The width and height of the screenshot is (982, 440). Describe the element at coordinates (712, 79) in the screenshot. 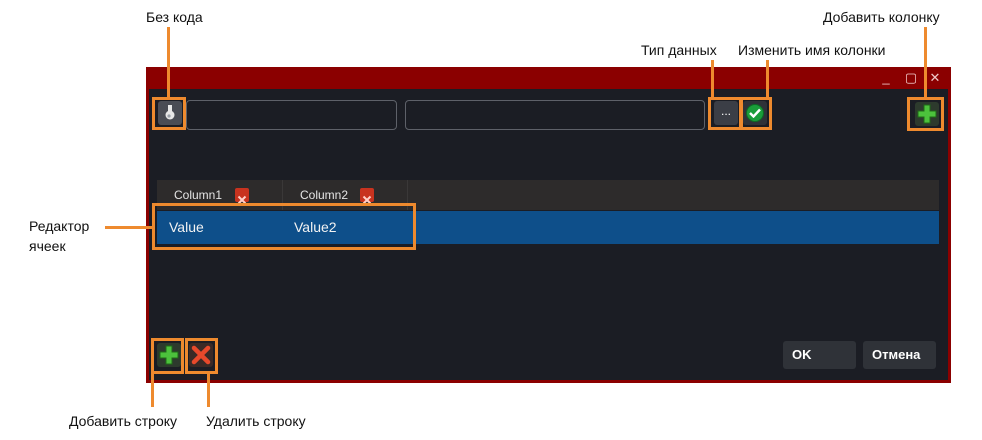

I see `leader-line-data-type` at that location.